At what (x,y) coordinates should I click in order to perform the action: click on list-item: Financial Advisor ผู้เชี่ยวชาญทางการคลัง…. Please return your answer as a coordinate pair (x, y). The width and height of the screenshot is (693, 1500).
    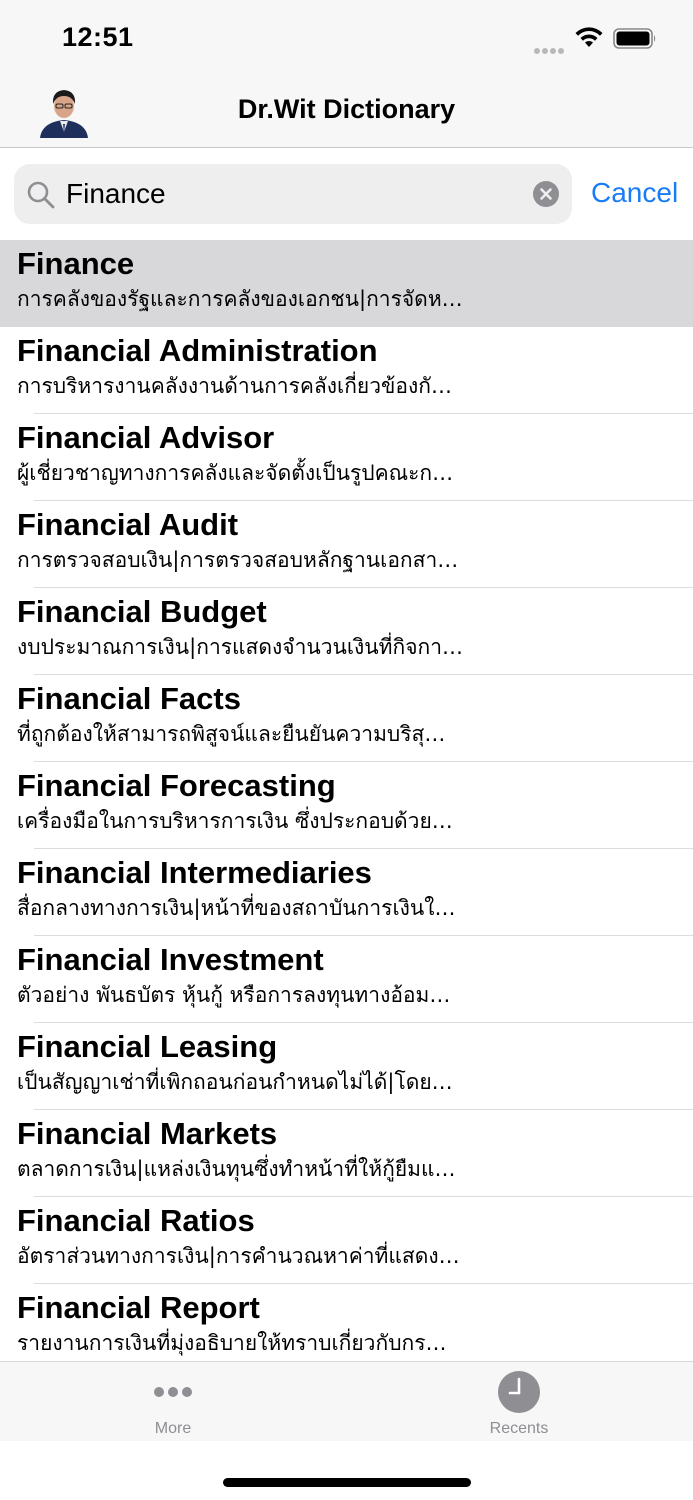
    Looking at the image, I should click on (346, 457).